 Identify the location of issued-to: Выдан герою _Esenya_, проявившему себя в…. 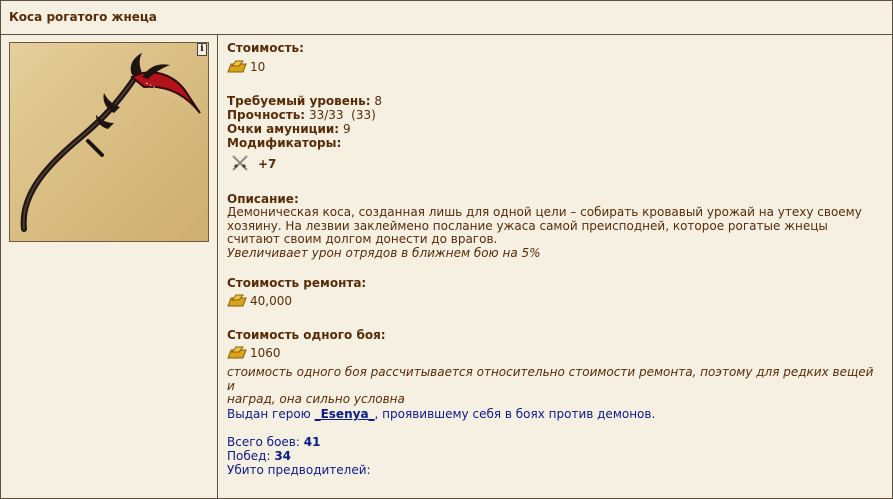
(441, 414).